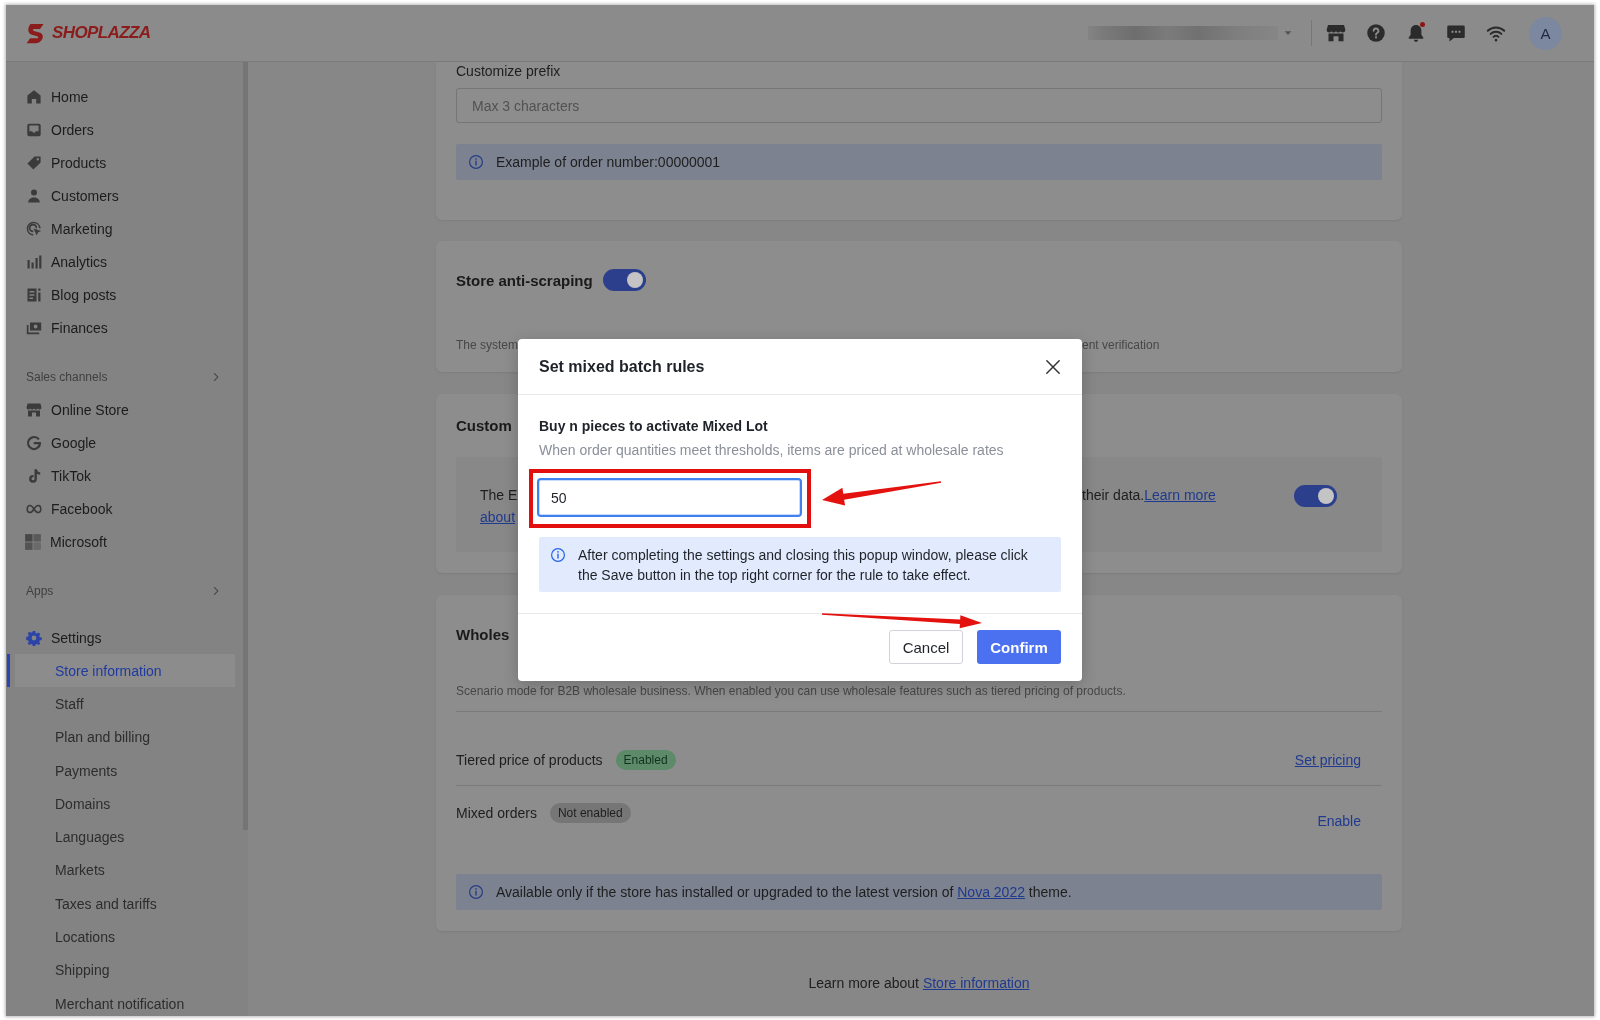  What do you see at coordinates (67, 376) in the screenshot?
I see `section-heading: Sales channels` at bounding box center [67, 376].